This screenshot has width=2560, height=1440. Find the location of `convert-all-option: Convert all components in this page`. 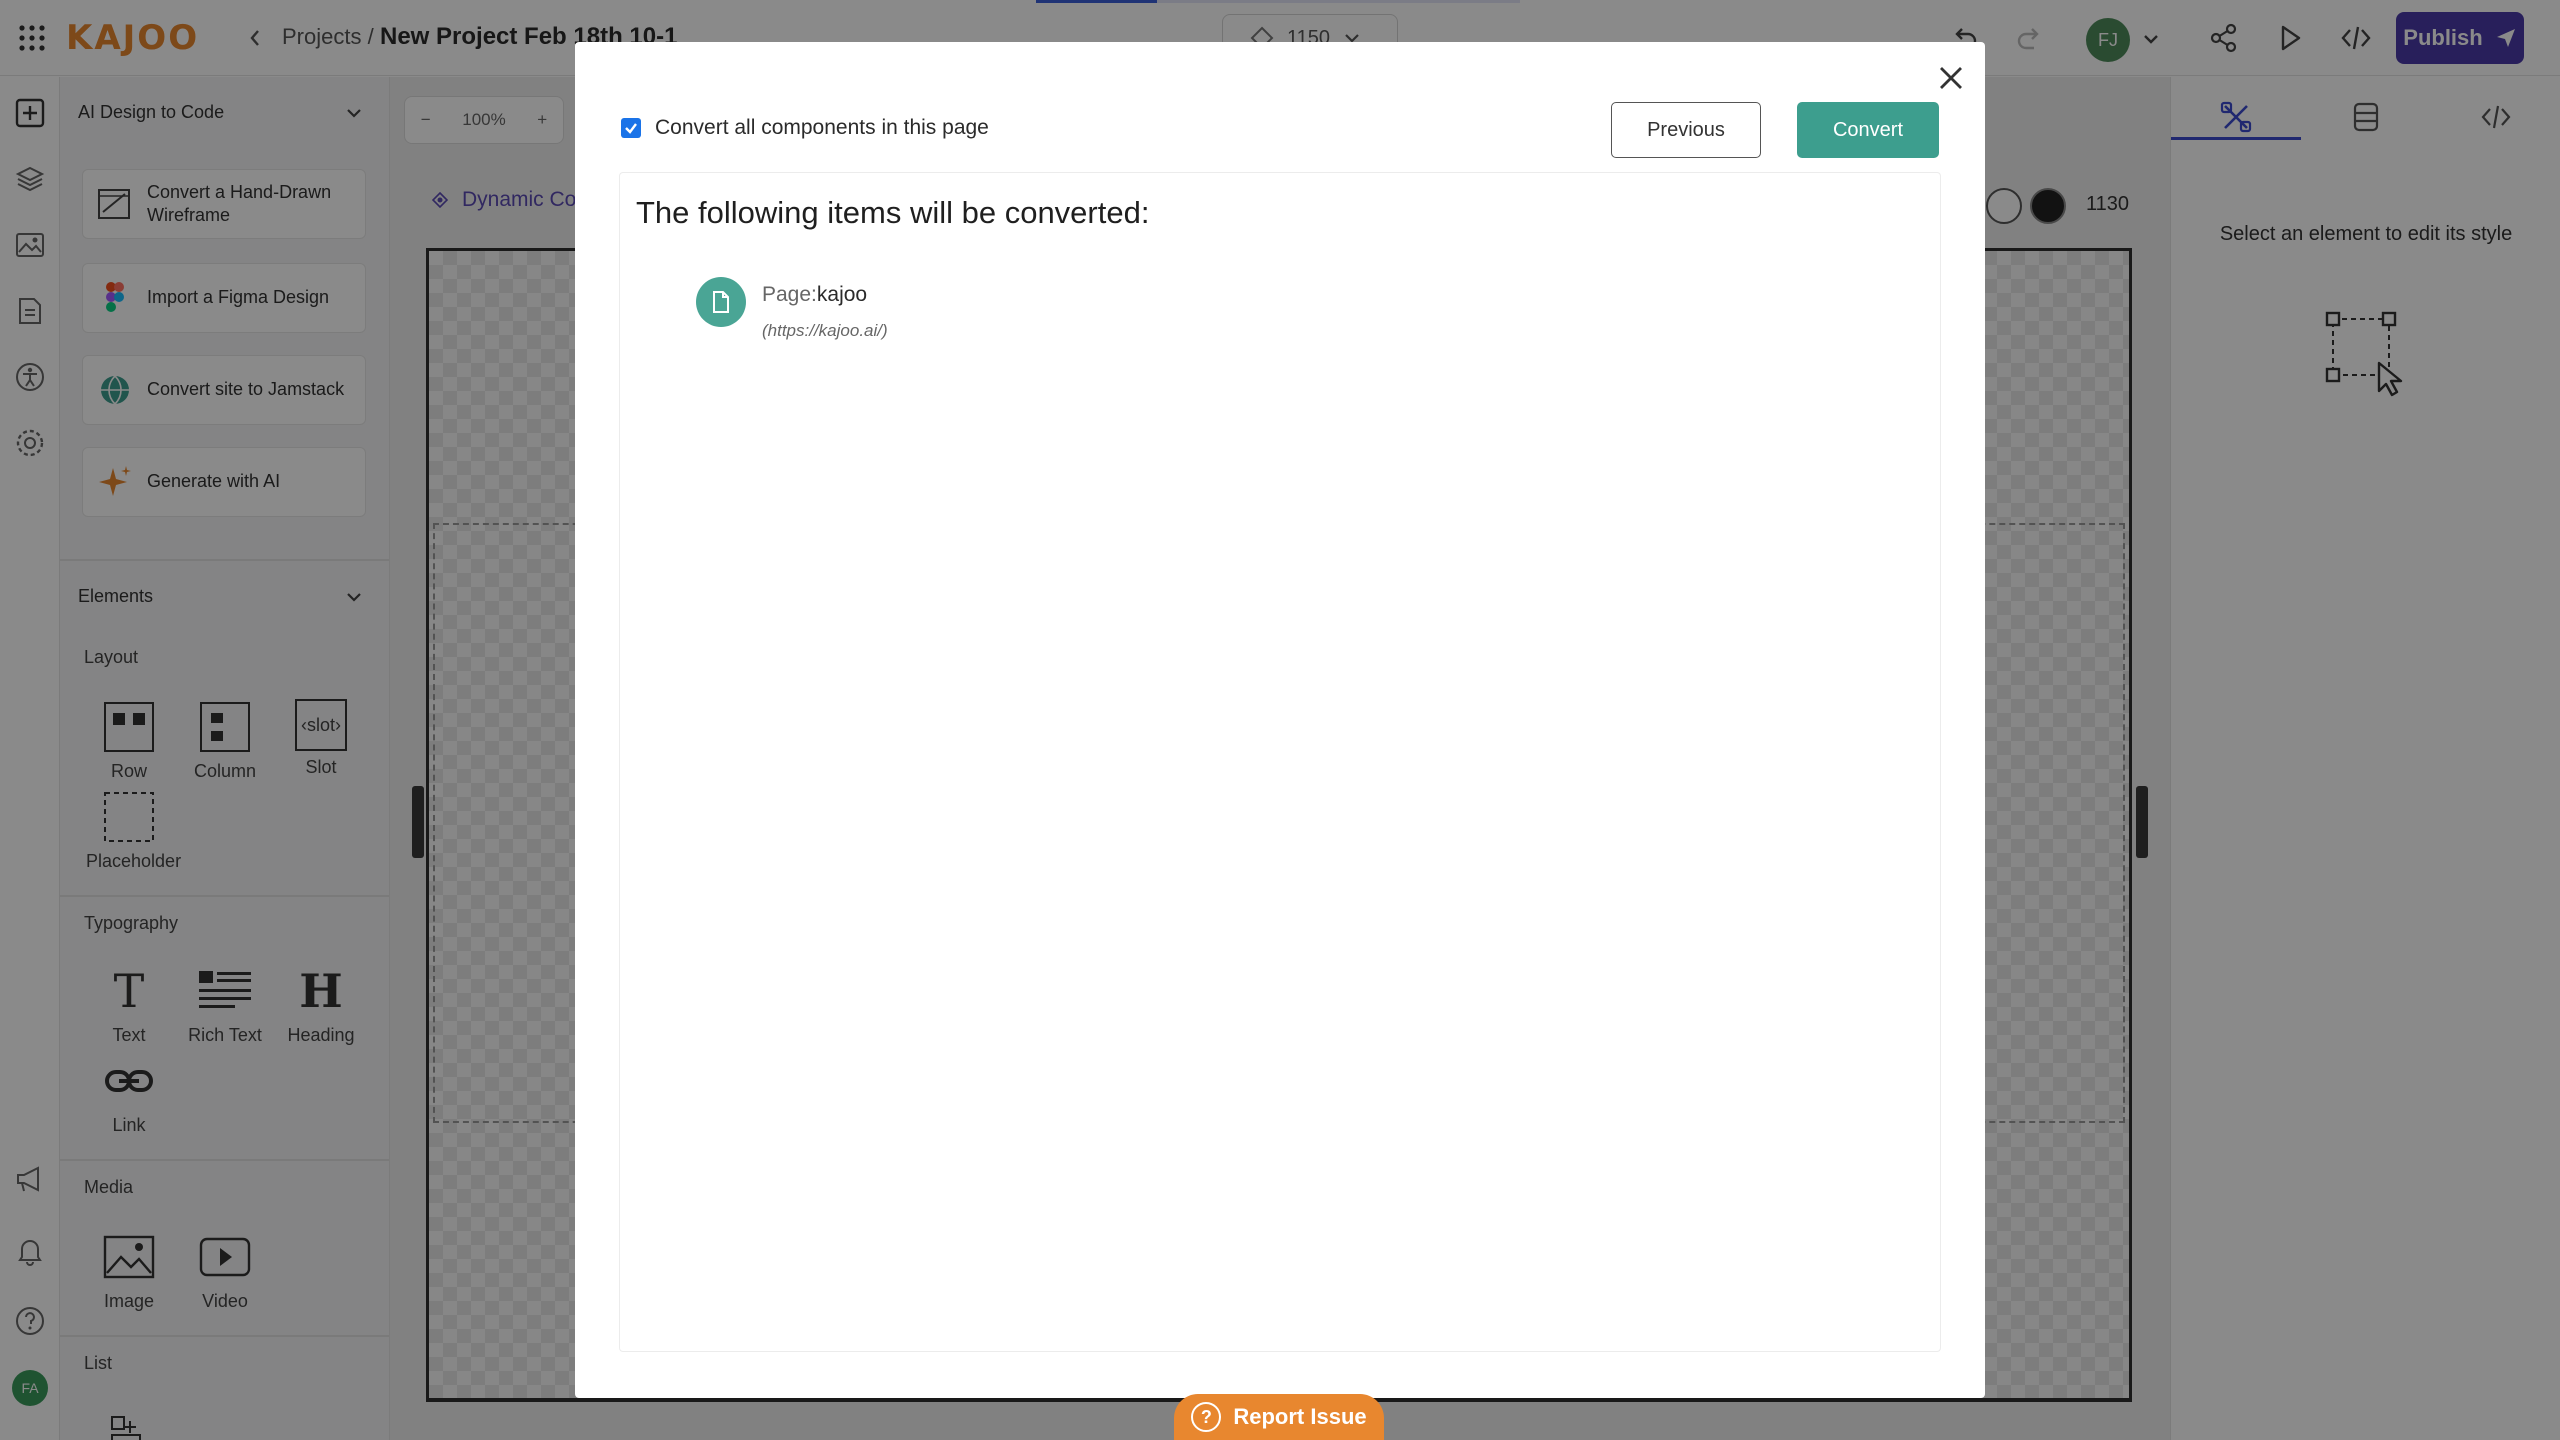

convert-all-option: Convert all components in this page is located at coordinates (805, 128).